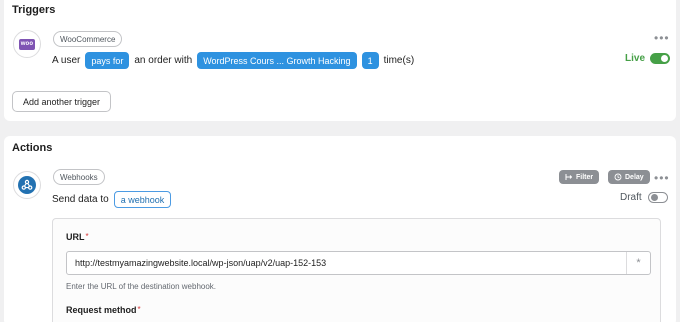  Describe the element at coordinates (618, 177) in the screenshot. I see `clock-icon` at that location.